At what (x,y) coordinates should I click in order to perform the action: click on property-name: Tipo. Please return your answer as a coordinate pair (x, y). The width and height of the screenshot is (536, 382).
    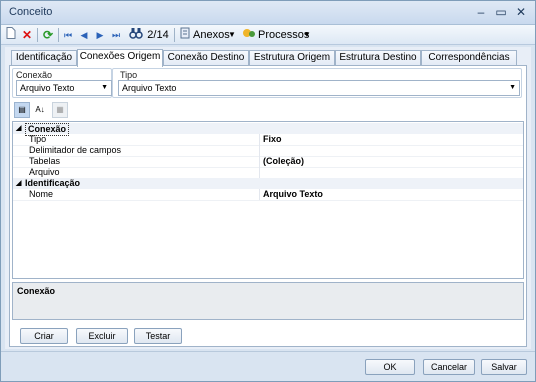
    Looking at the image, I should click on (38, 139).